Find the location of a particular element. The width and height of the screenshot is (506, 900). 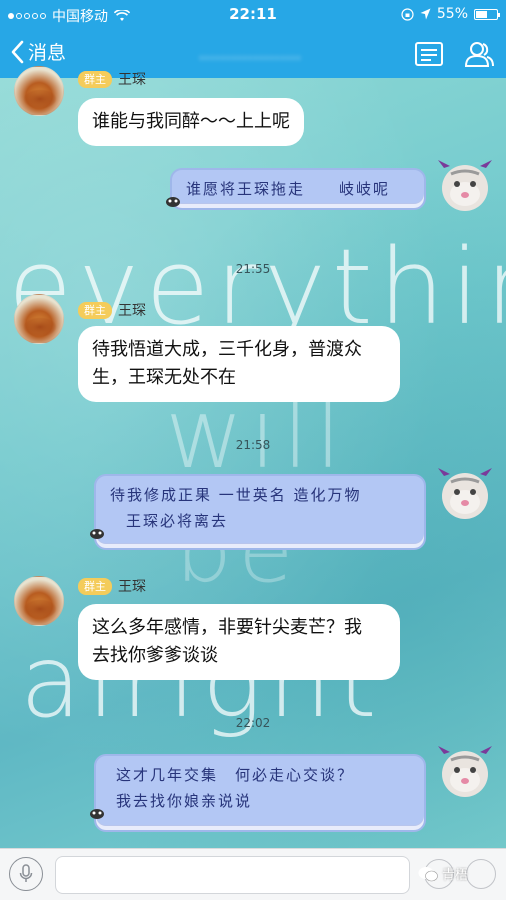

group-members-icon is located at coordinates (479, 54).